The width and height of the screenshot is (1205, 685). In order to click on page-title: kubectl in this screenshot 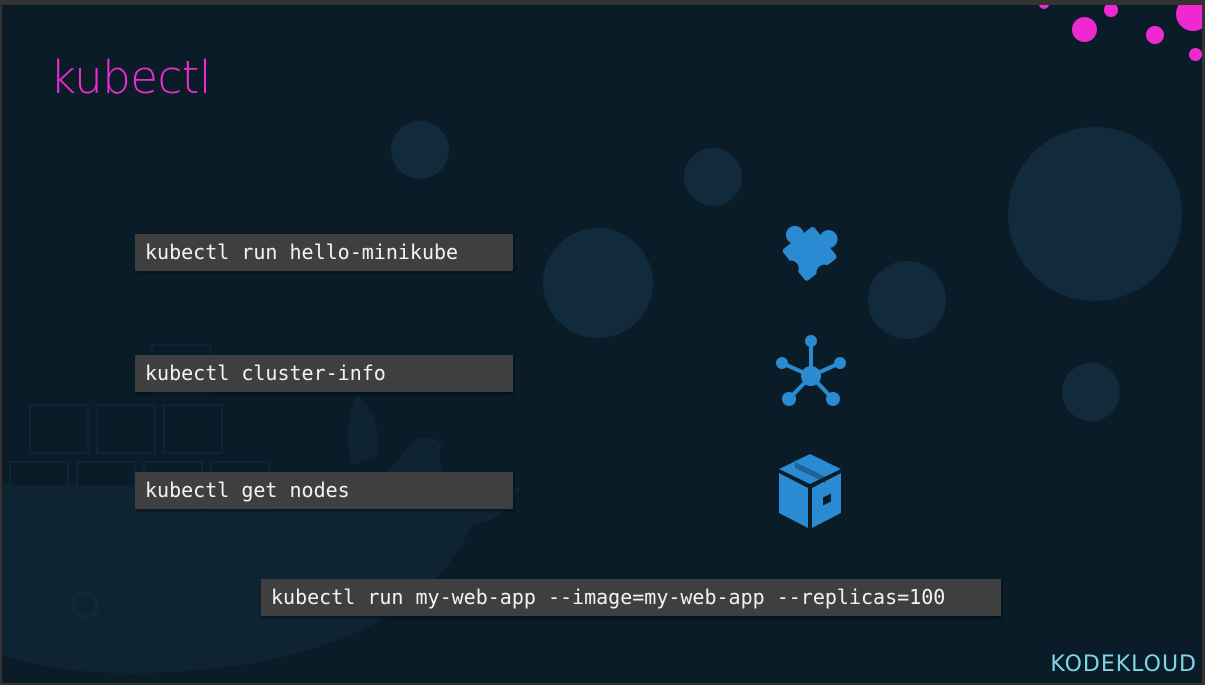, I will do `click(130, 77)`.